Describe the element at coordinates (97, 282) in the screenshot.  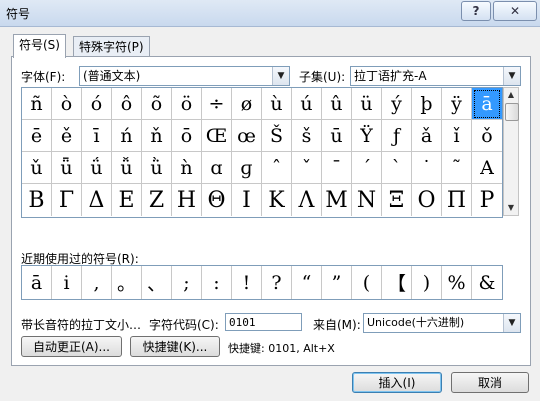
I see `recent-symbol-cell: ,` at that location.